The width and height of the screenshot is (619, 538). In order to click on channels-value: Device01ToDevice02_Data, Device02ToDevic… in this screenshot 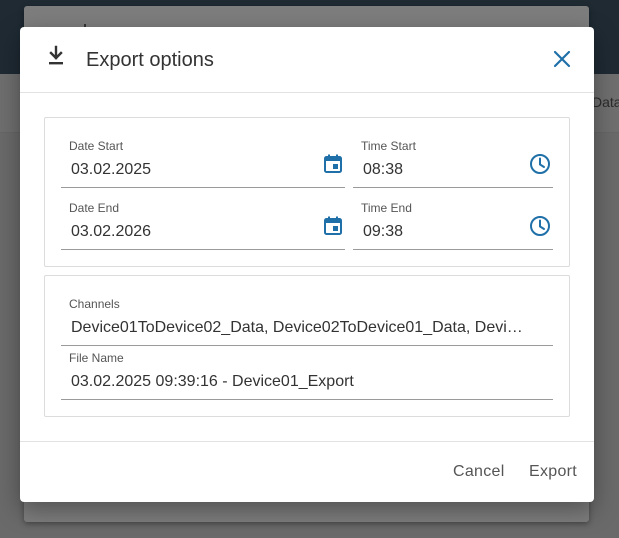, I will do `click(297, 328)`.